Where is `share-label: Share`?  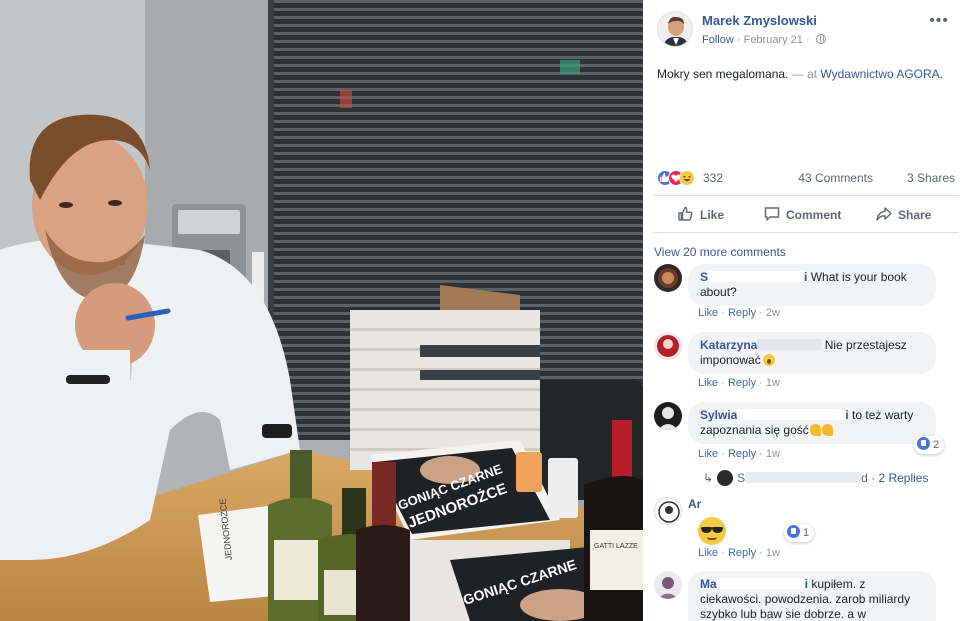
share-label: Share is located at coordinates (915, 215).